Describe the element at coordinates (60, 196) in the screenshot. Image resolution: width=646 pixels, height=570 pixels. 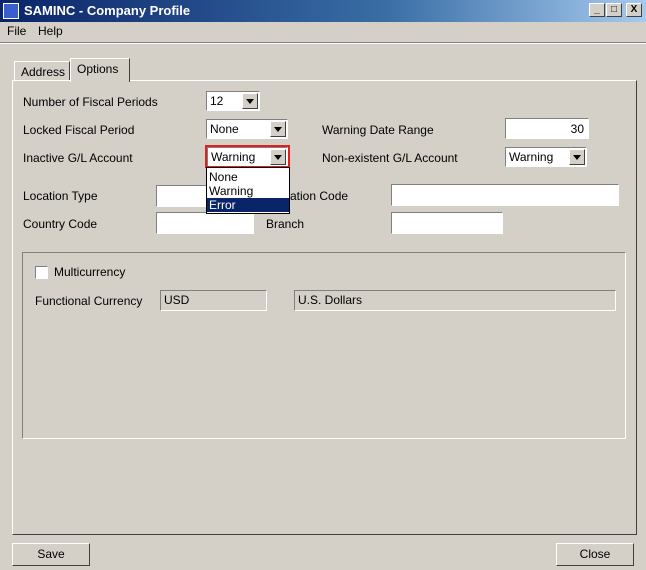
I see `location-type-label: Location Type` at that location.